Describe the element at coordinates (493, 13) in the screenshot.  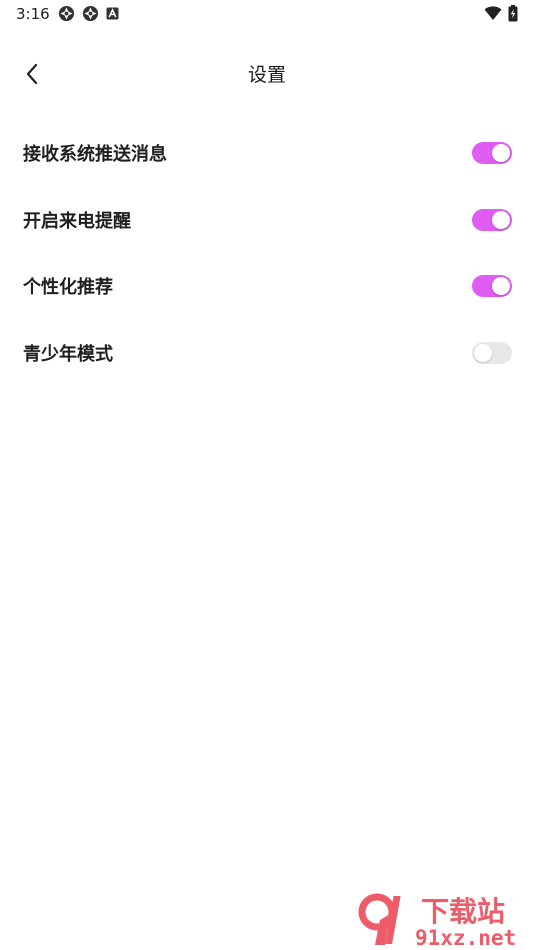
I see `wifi-icon` at that location.